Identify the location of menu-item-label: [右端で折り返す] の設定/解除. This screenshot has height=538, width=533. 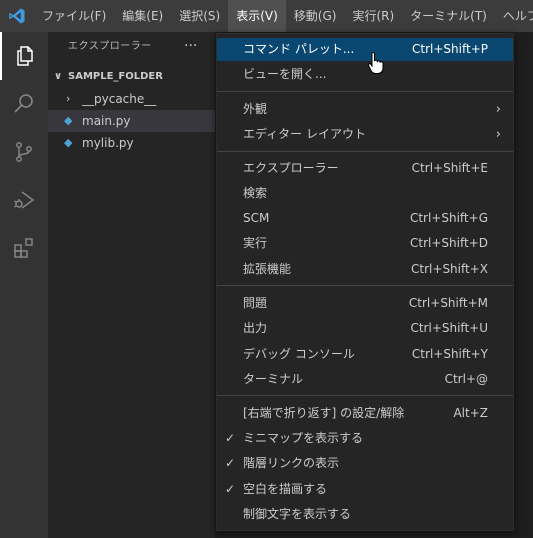
(324, 413).